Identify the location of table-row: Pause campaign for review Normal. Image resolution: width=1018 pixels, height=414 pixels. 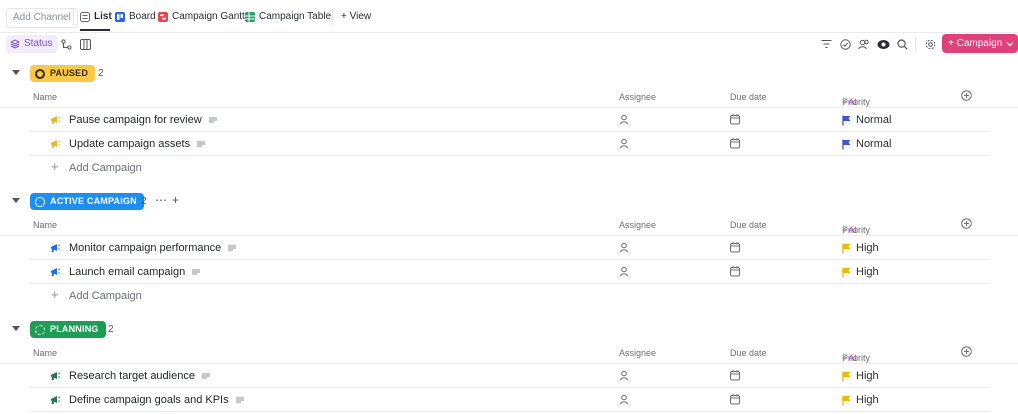
(509, 120).